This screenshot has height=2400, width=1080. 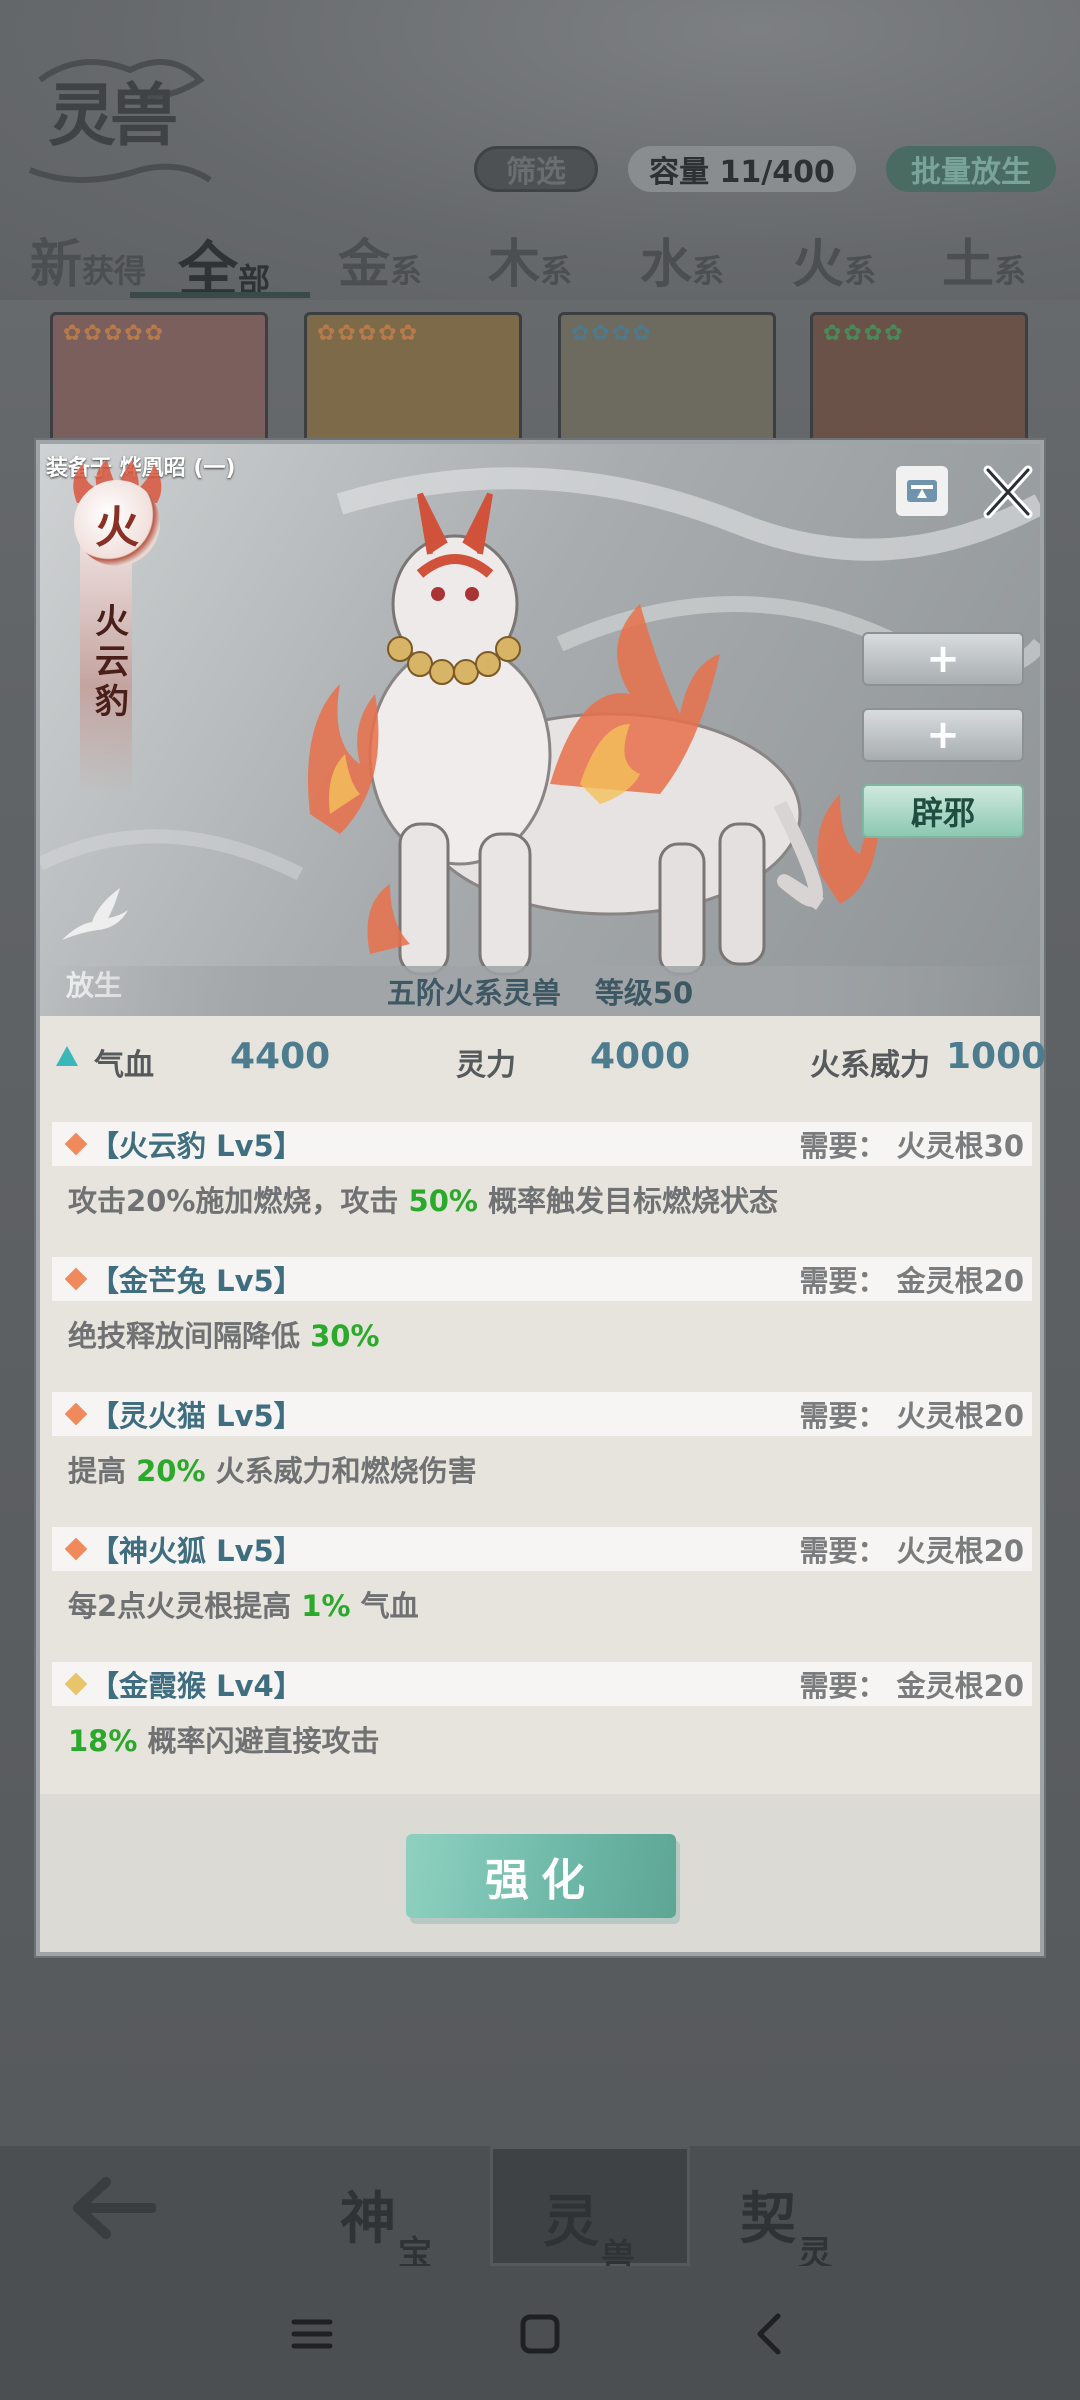 What do you see at coordinates (220, 295) in the screenshot?
I see `active-tab-indicator` at bounding box center [220, 295].